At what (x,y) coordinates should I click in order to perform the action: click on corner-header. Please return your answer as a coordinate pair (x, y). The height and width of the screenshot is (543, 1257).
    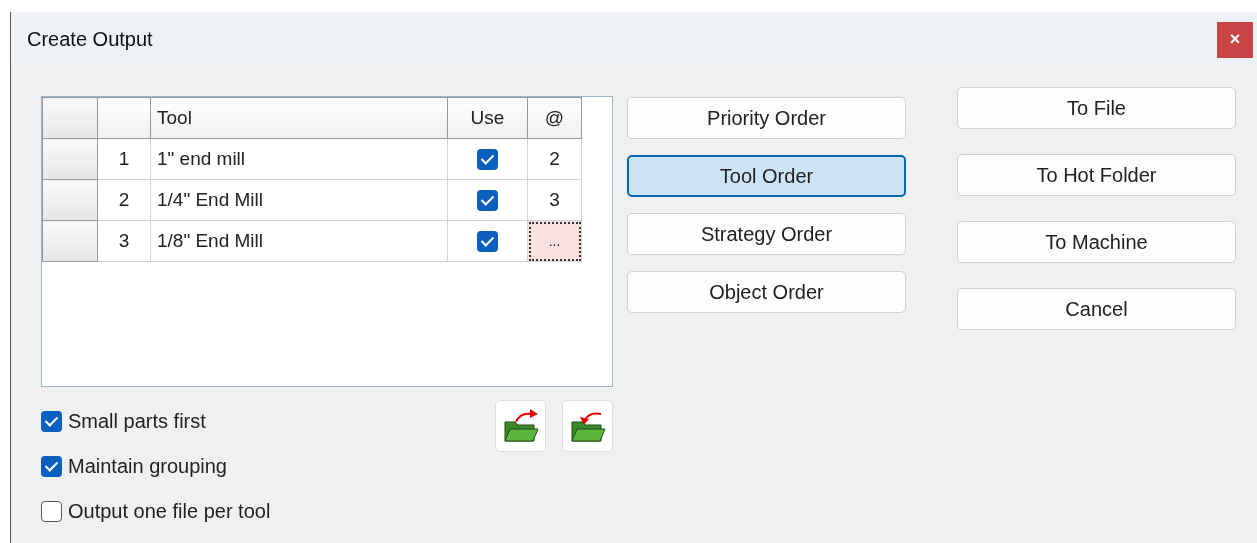
    Looking at the image, I should click on (70, 118).